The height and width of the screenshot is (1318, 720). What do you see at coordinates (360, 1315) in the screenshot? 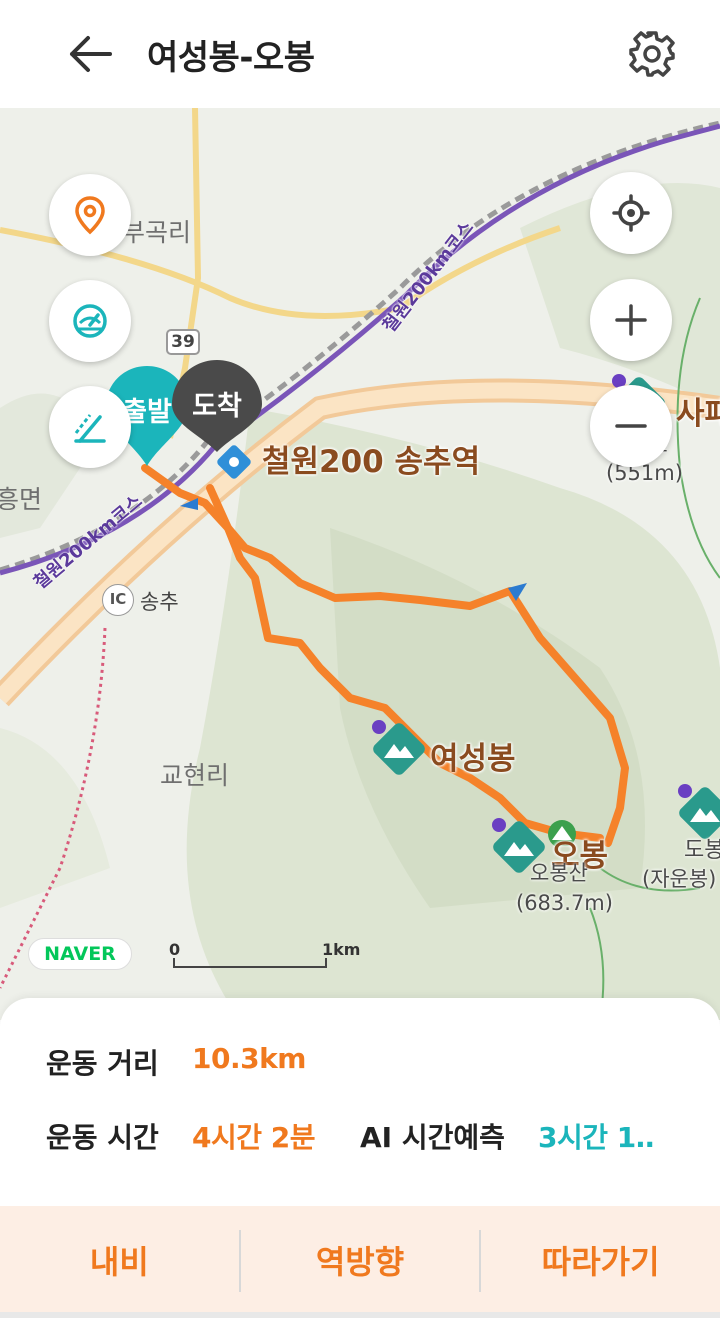
I see `bottom-edge` at bounding box center [360, 1315].